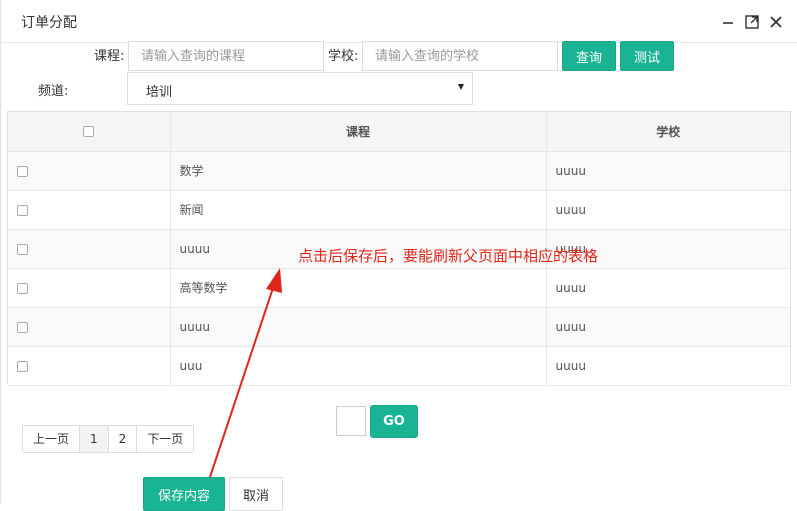 The image size is (797, 511). What do you see at coordinates (226, 56) in the screenshot?
I see `course-search-input` at bounding box center [226, 56].